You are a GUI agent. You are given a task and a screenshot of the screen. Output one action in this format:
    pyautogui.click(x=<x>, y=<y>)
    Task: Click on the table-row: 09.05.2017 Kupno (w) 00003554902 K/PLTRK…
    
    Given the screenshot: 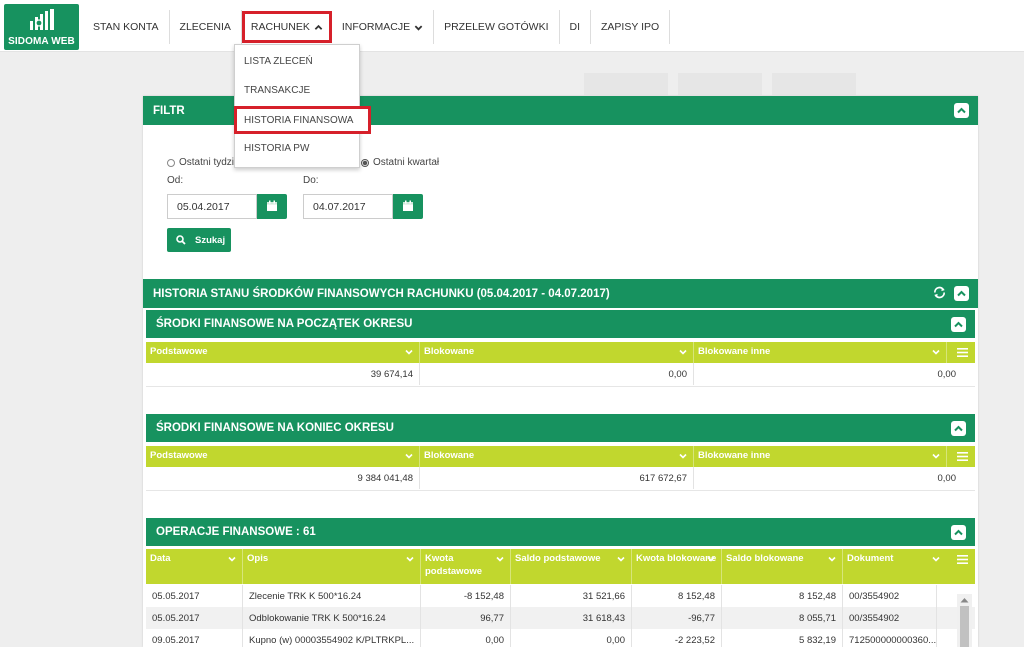 What is the action you would take?
    pyautogui.click(x=560, y=638)
    